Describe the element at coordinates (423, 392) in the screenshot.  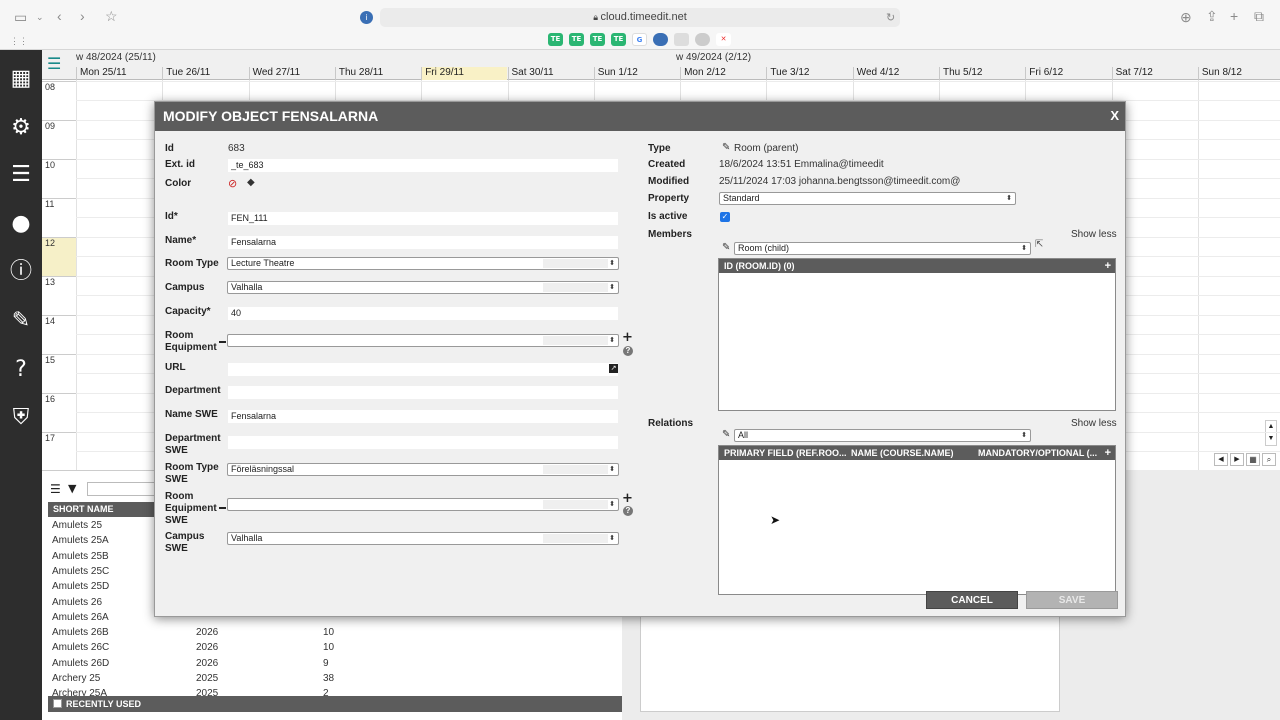
I see `department-input` at that location.